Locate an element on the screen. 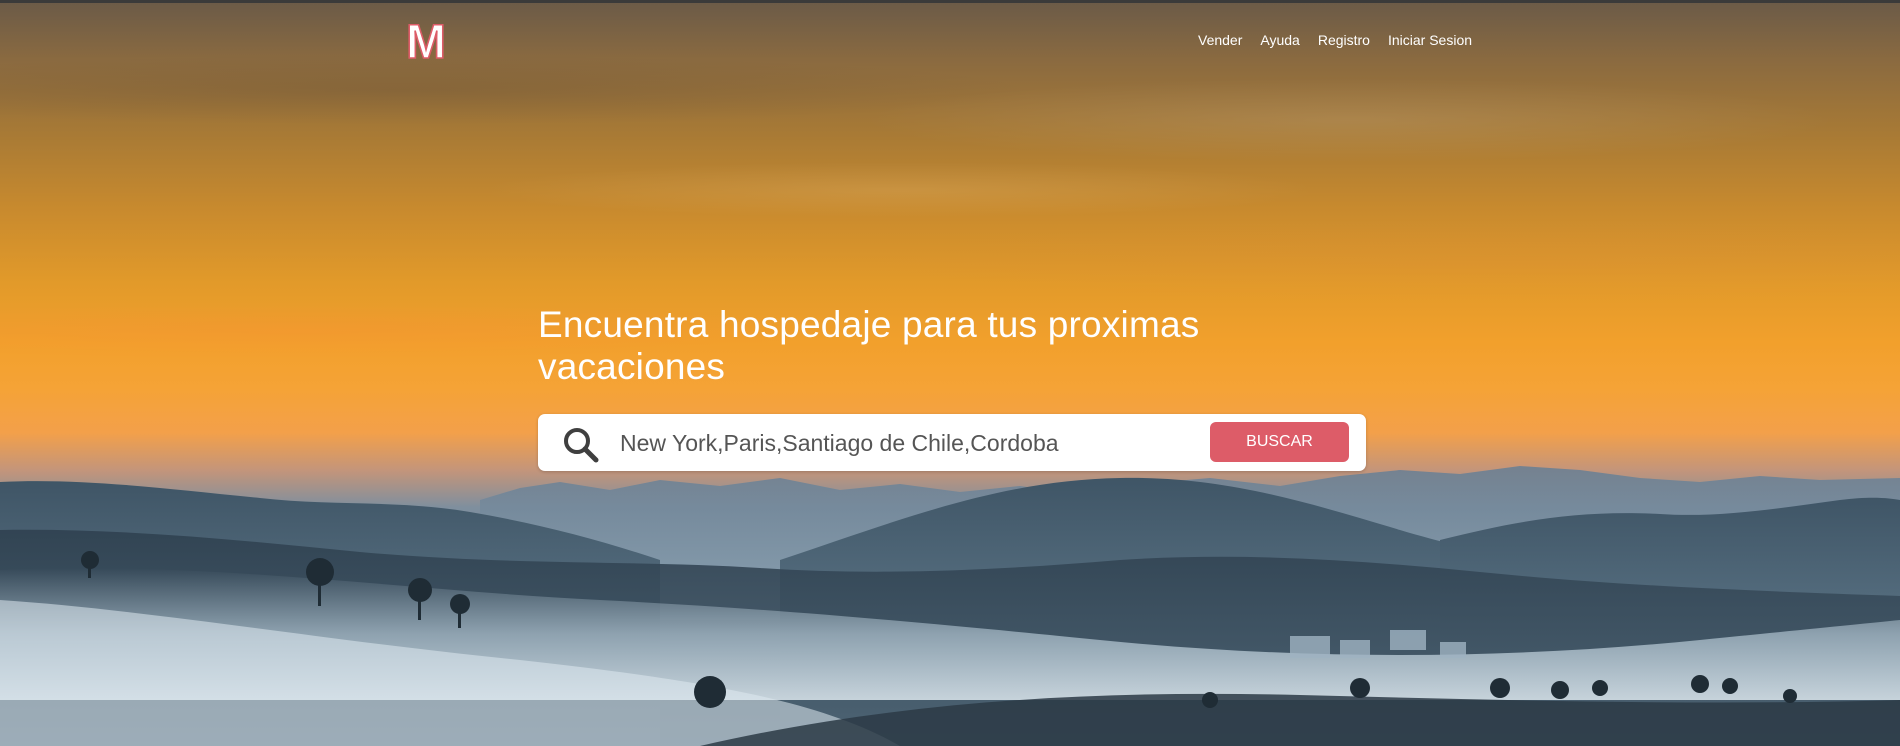 The height and width of the screenshot is (746, 1900). hero-headline-line2: vacaciones is located at coordinates (632, 366).